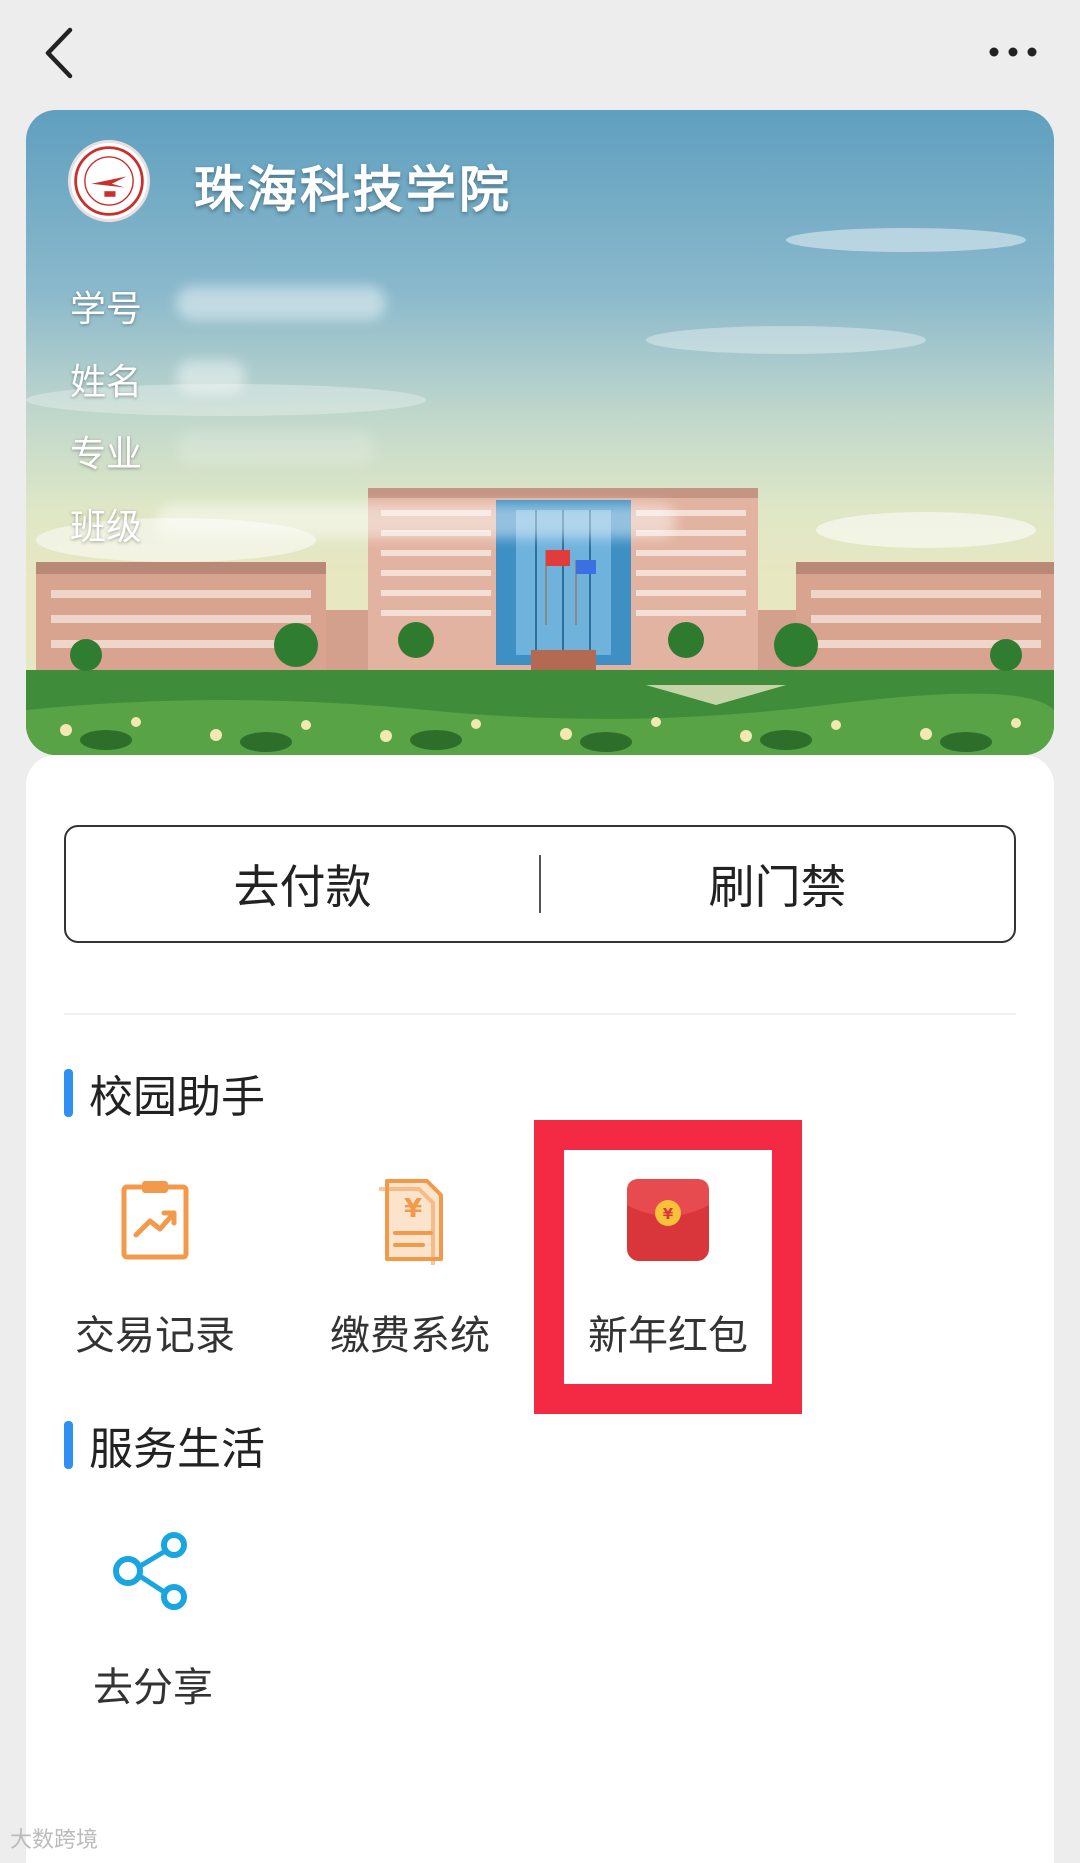 This screenshot has width=1080, height=1863. What do you see at coordinates (410, 1268) in the screenshot?
I see `payment-system-item: ¥ 缴费系统` at bounding box center [410, 1268].